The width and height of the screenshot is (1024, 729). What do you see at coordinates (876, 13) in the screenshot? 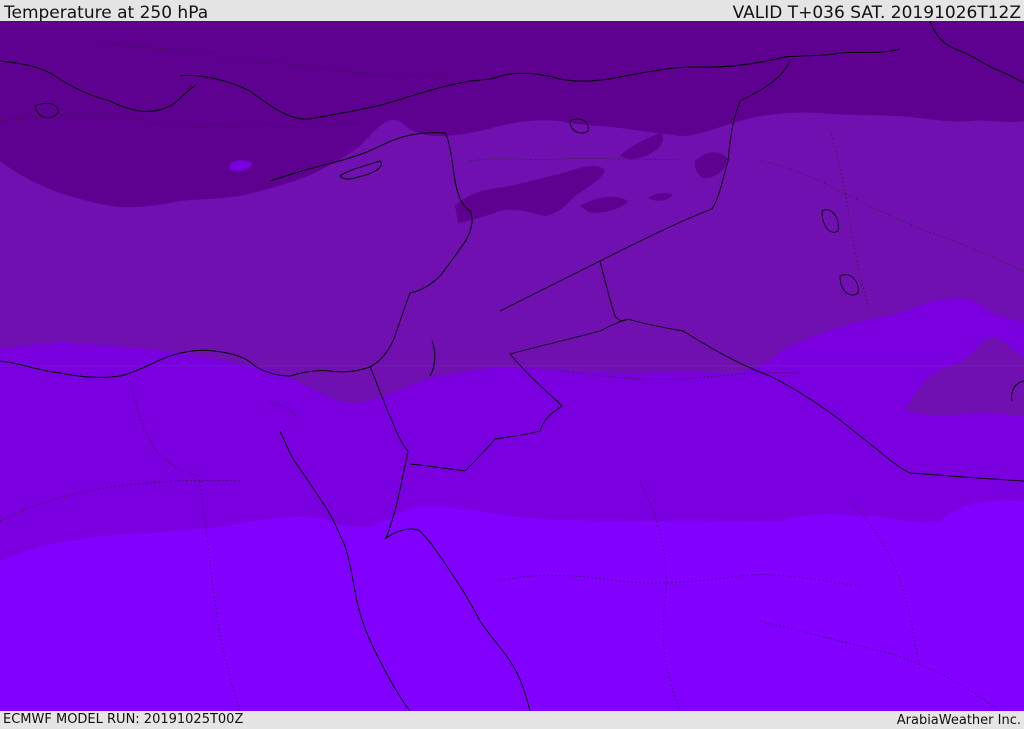
I see `valid-time-label: VALID T+036 SAT. 20191026T12Z` at bounding box center [876, 13].